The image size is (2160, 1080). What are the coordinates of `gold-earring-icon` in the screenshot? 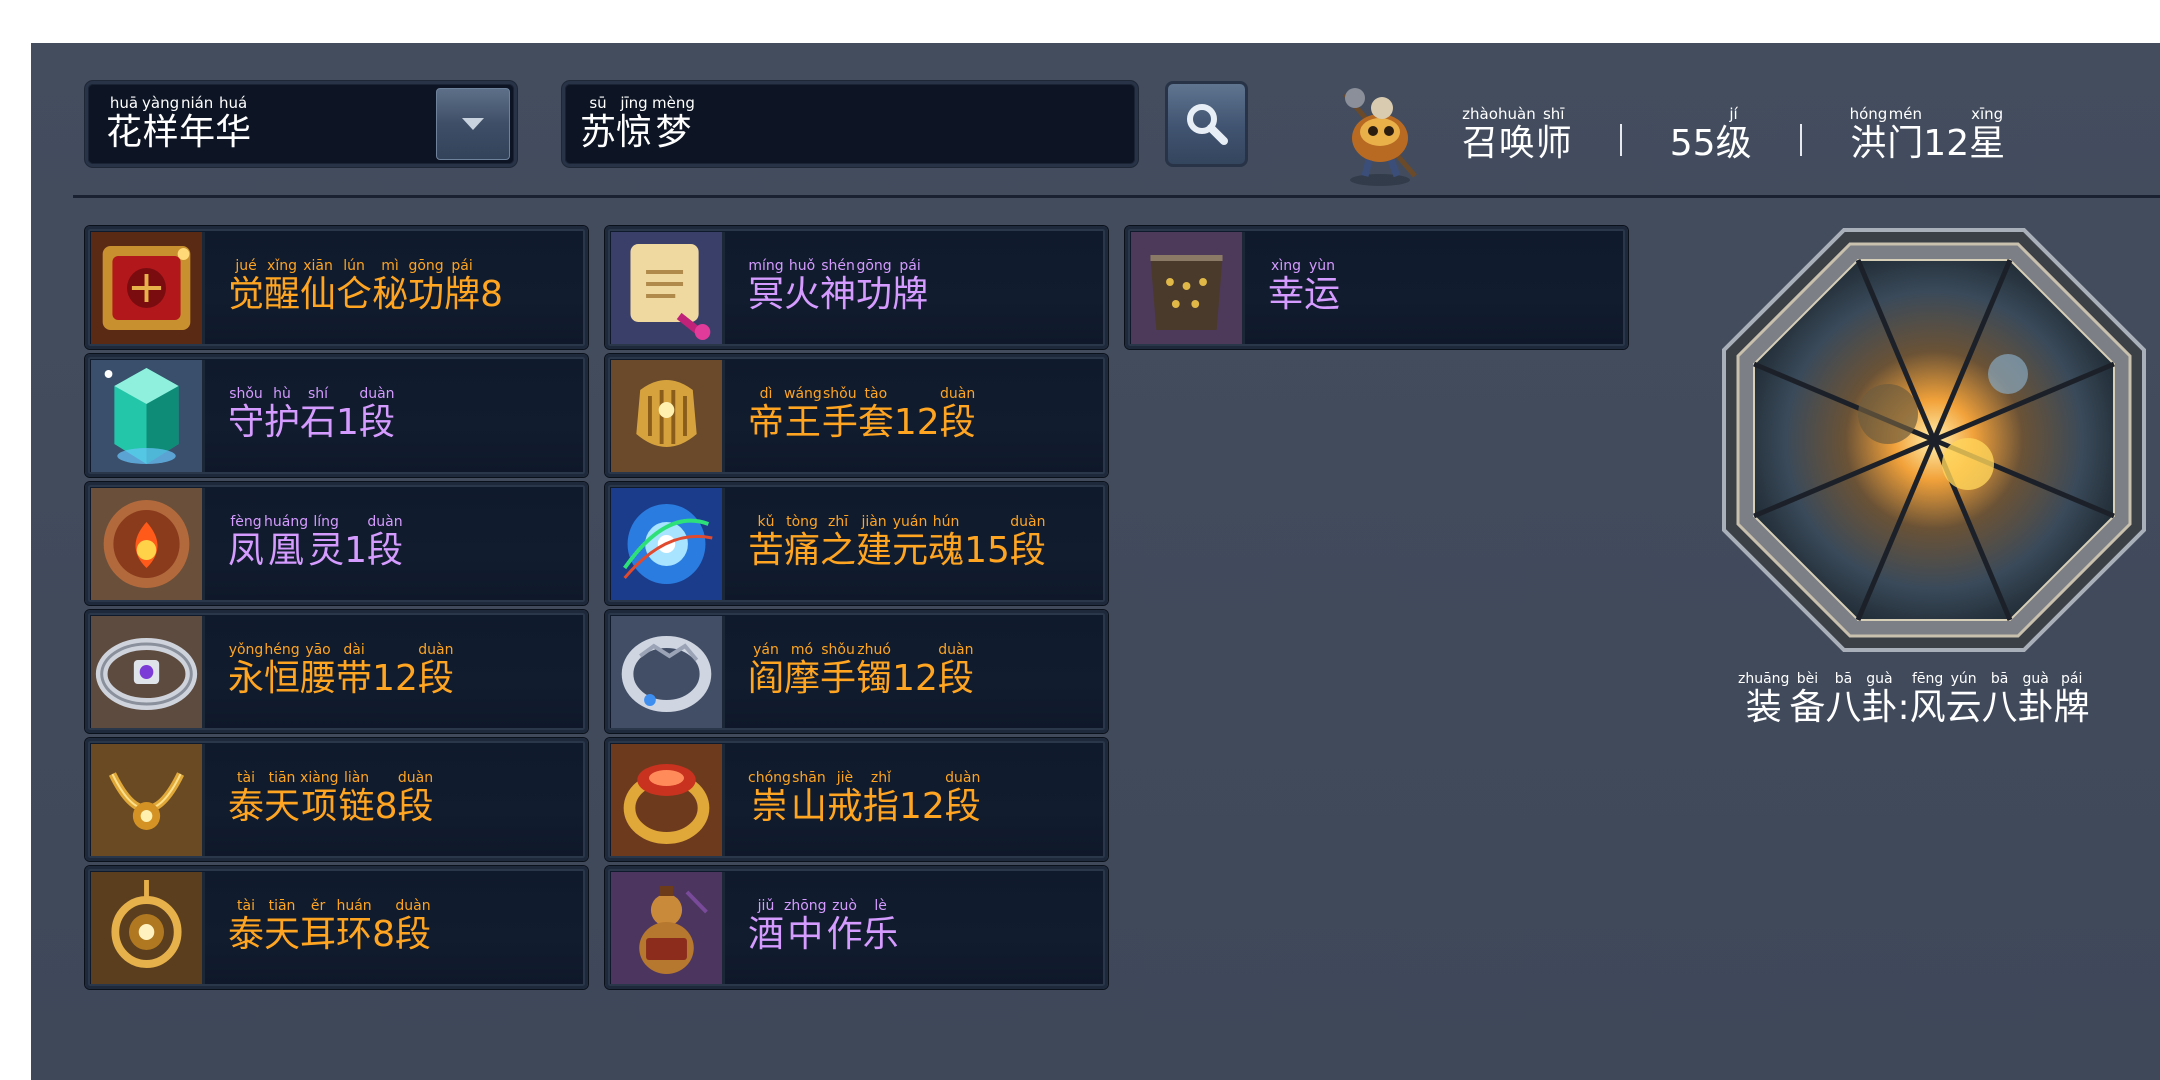 It's located at (148, 928).